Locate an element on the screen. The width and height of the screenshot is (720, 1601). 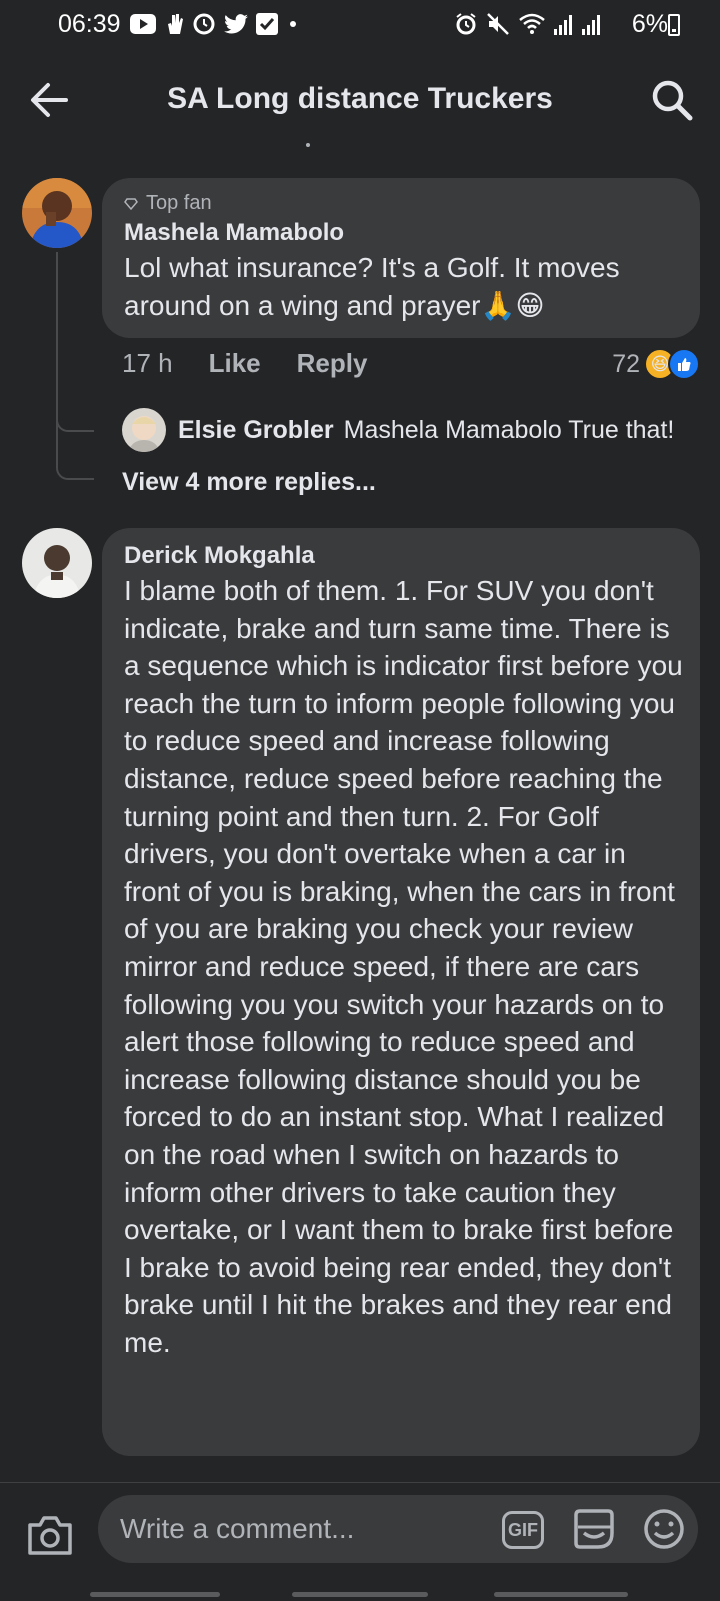
reaction-summary: 72 😆 is located at coordinates (656, 364).